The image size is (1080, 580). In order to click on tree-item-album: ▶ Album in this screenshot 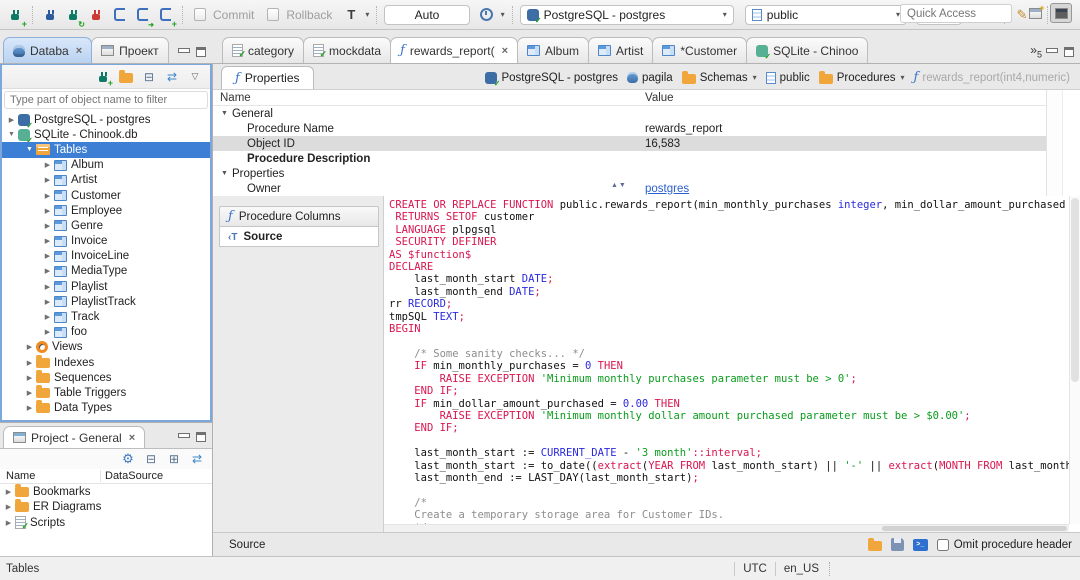, I will do `click(106, 165)`.